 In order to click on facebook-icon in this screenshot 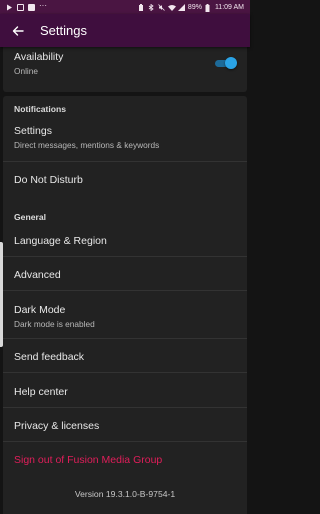, I will do `click(31, 7)`.